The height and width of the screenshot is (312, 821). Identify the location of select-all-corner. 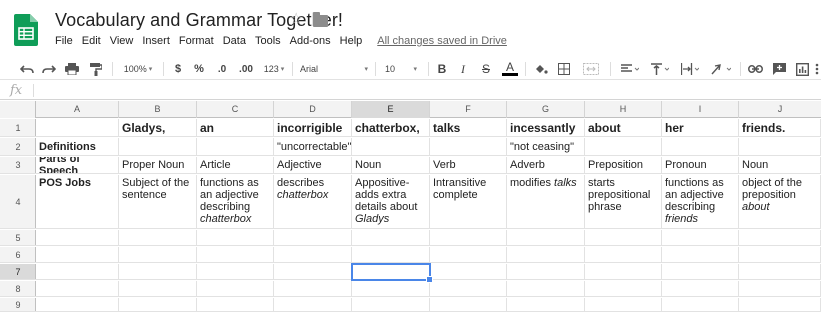
(18, 109).